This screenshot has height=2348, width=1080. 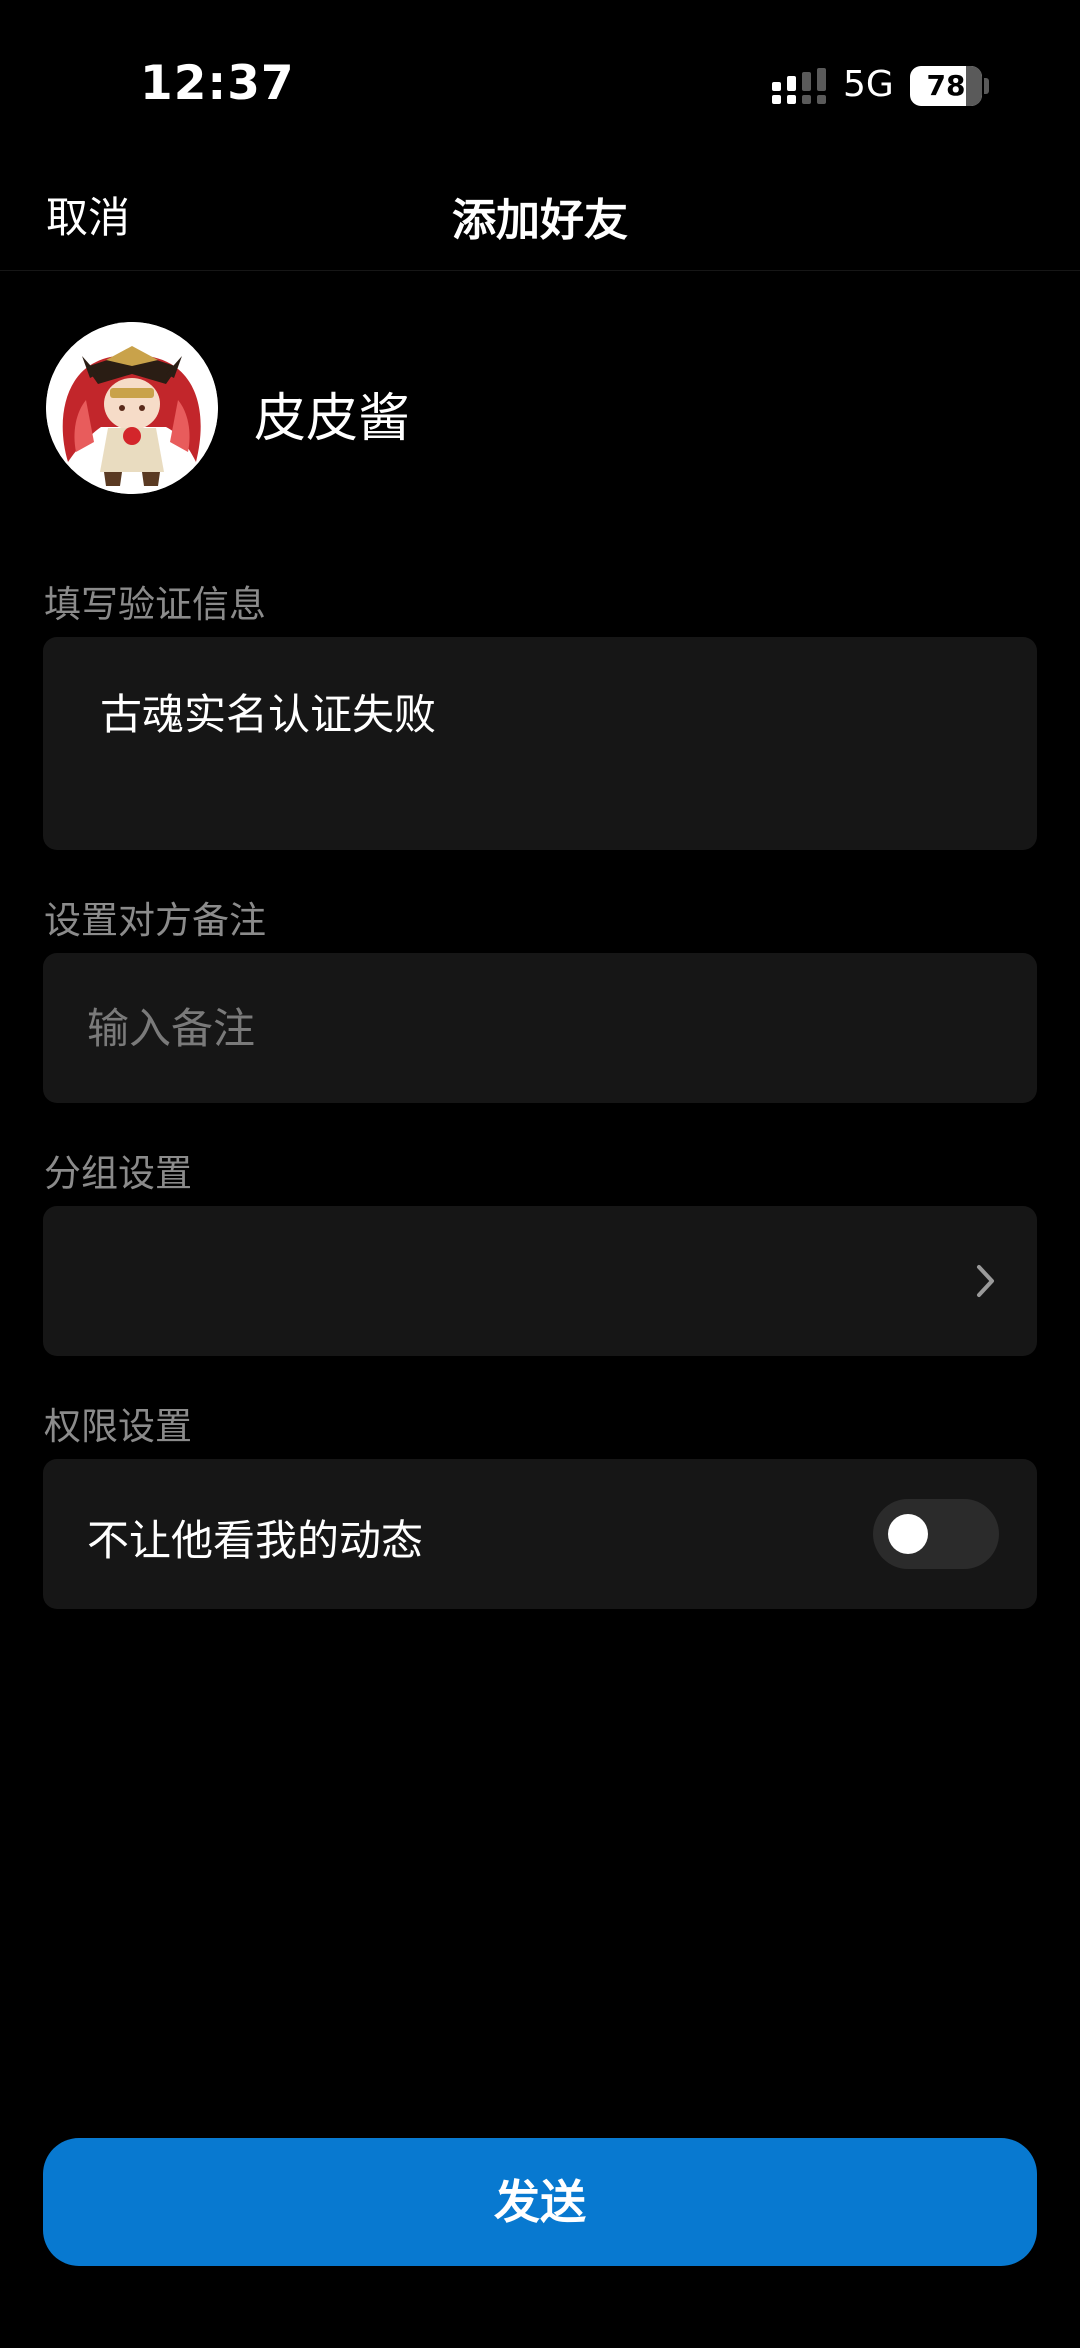 I want to click on battery-tip, so click(x=986, y=86).